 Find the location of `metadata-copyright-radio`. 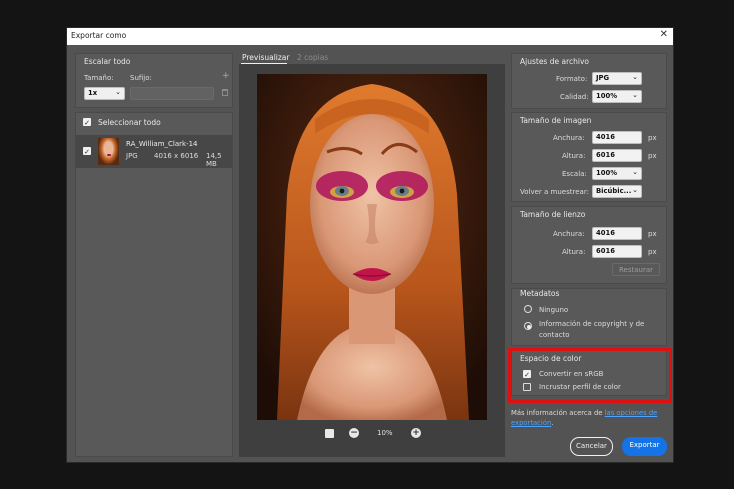

metadata-copyright-radio is located at coordinates (528, 326).